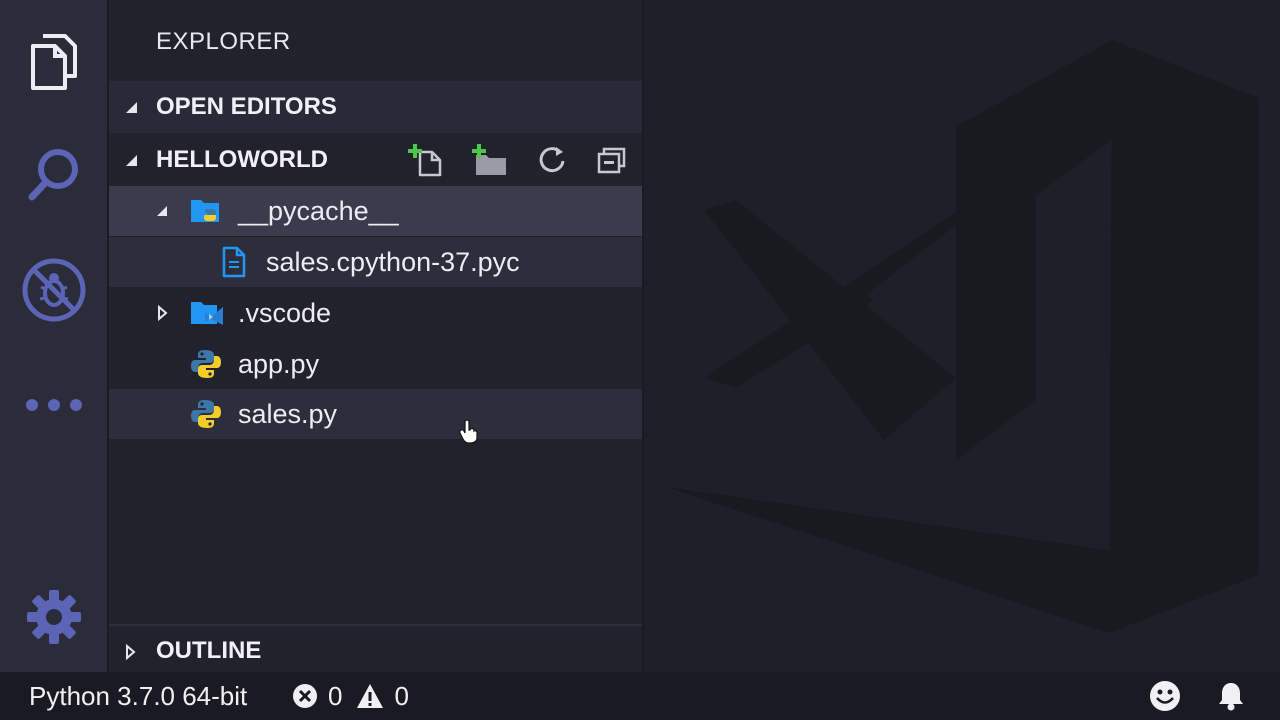 The image size is (1280, 720). I want to click on explorer-icon, so click(53, 62).